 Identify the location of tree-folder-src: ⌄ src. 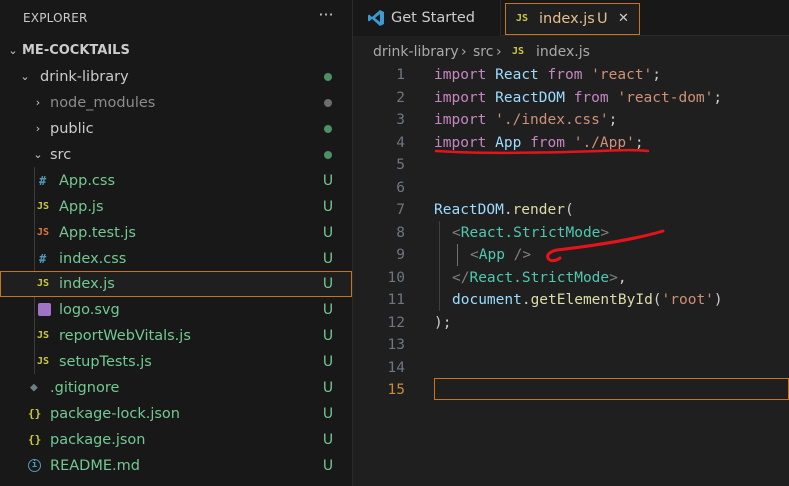
(176, 155).